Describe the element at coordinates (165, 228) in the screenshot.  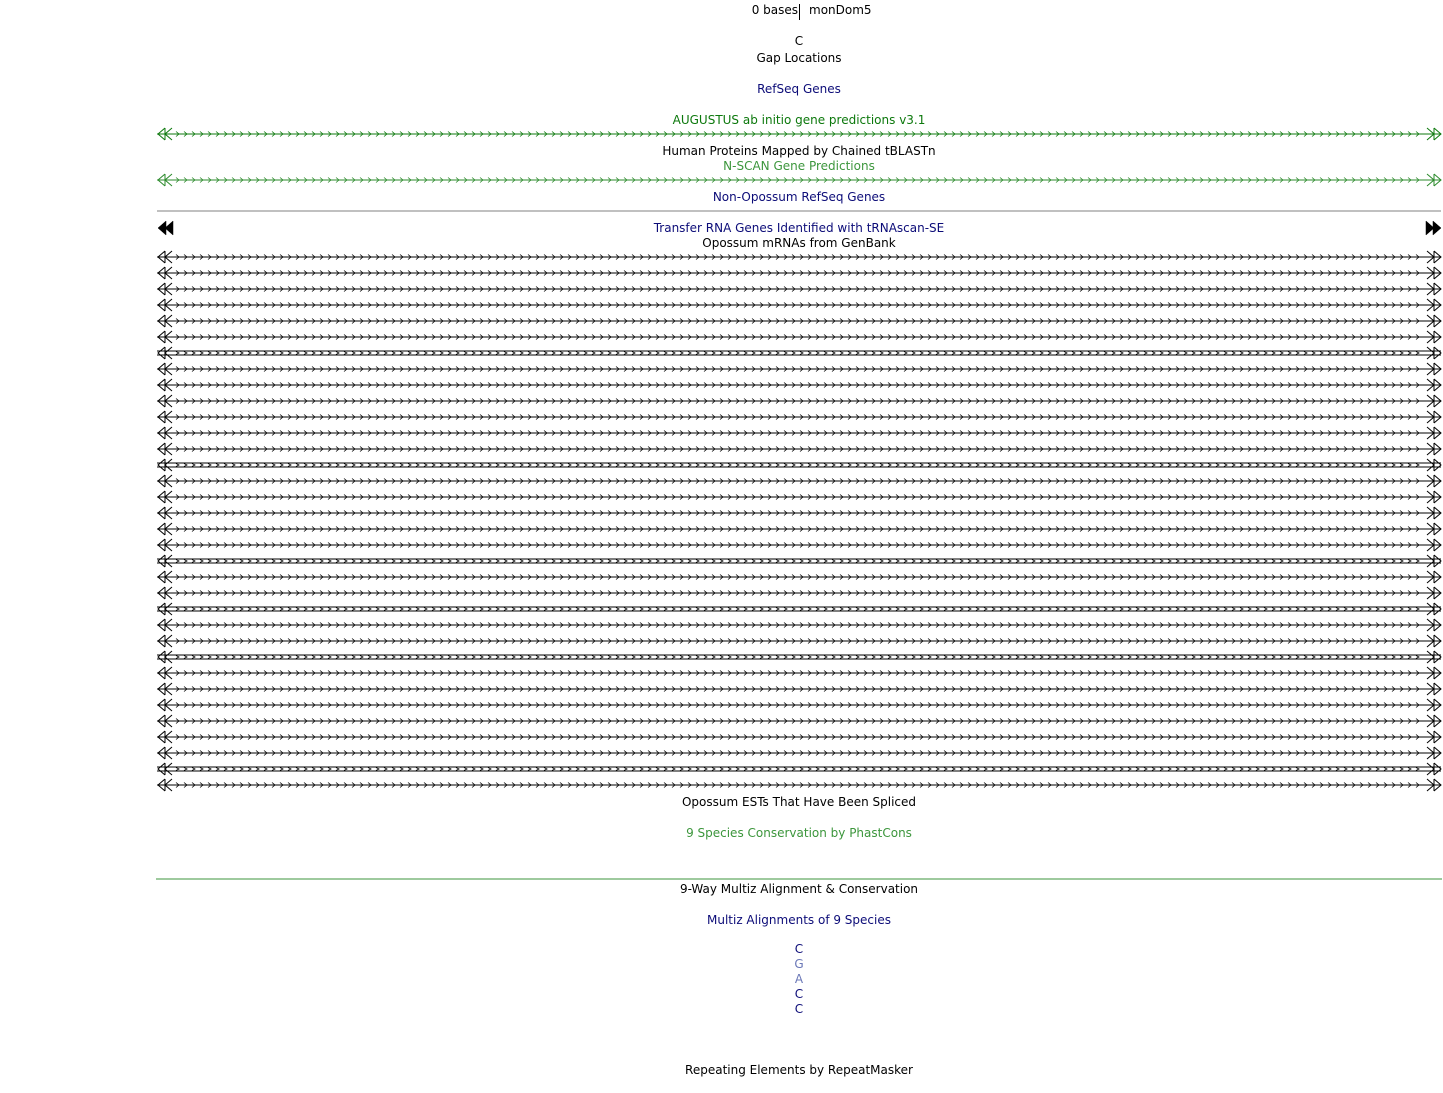
I see `trna-feature-start-arrow` at that location.